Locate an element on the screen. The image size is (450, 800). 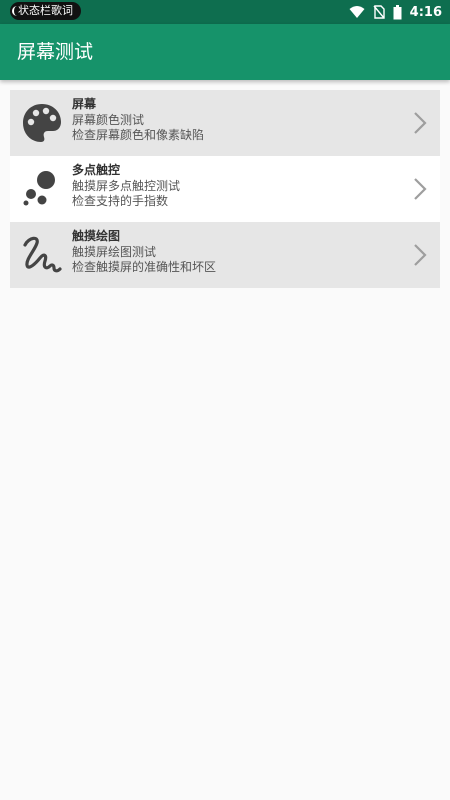
battery-icon is located at coordinates (397, 11).